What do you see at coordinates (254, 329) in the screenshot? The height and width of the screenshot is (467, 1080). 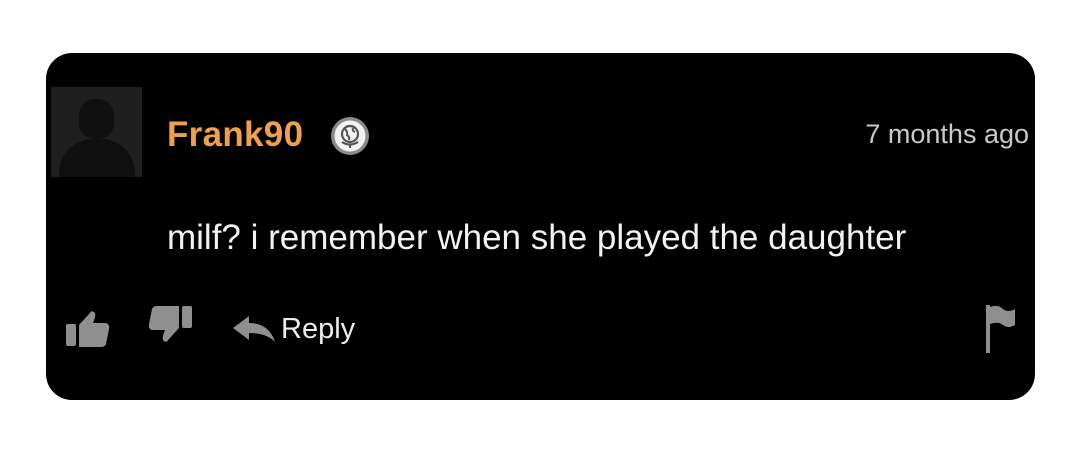 I see `reply-arrow-icon` at bounding box center [254, 329].